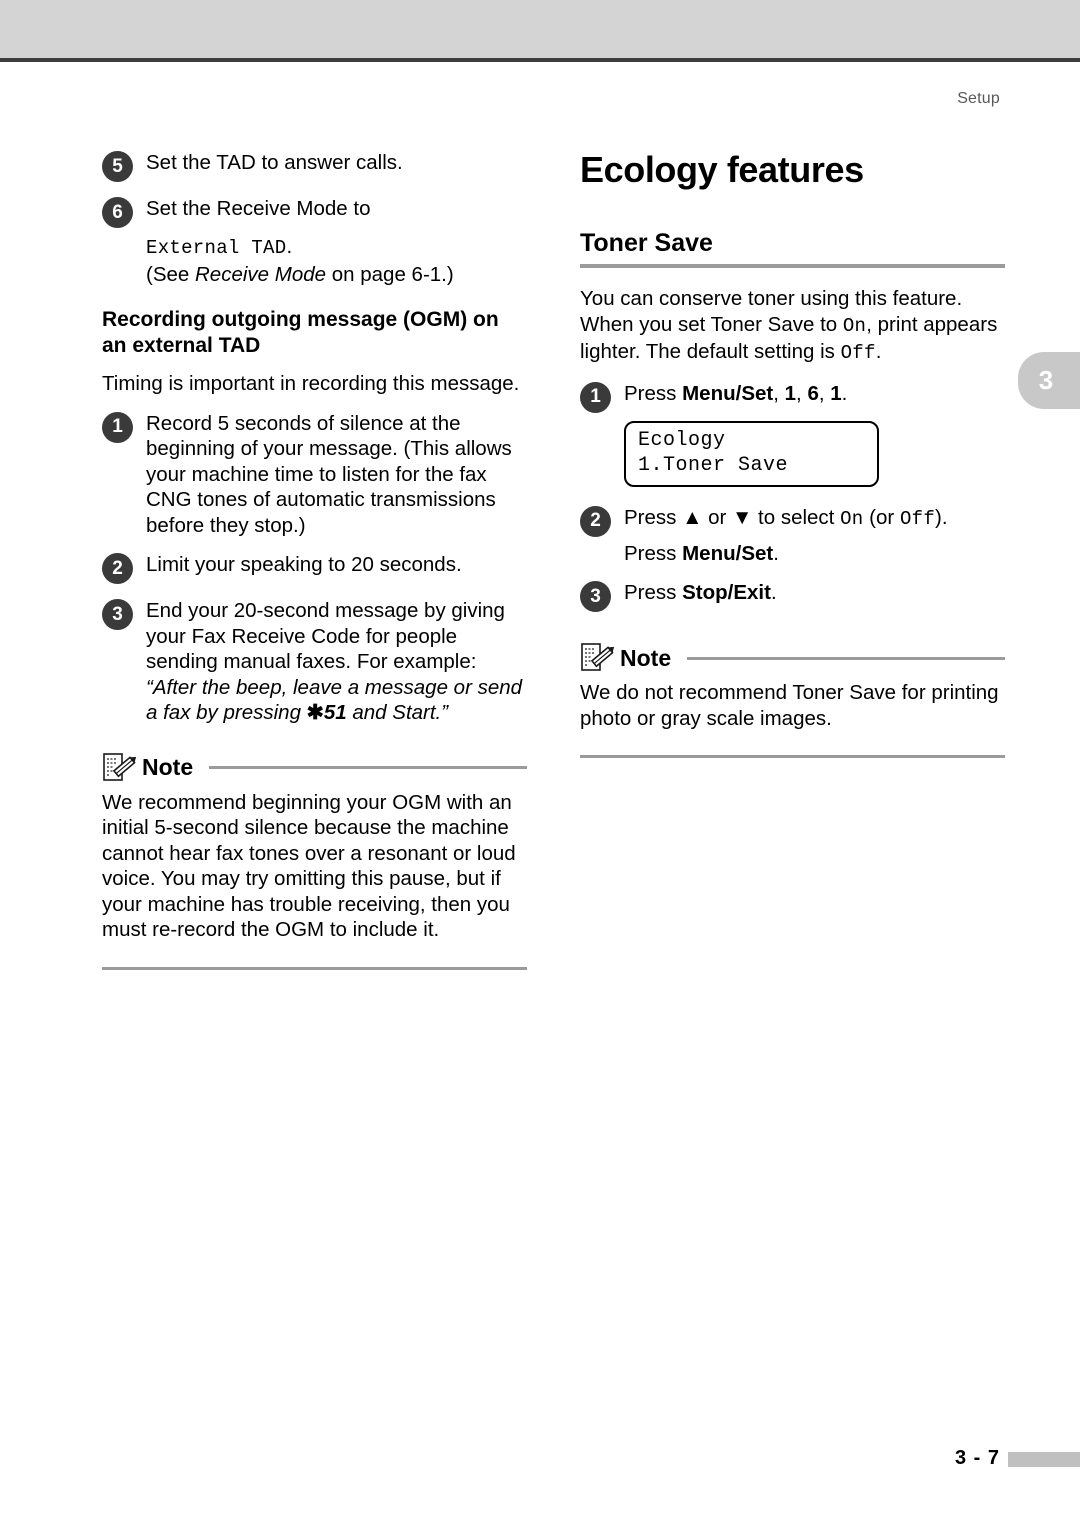 This screenshot has height=1526, width=1080. What do you see at coordinates (854, 325) in the screenshot?
I see `mono-on: On` at bounding box center [854, 325].